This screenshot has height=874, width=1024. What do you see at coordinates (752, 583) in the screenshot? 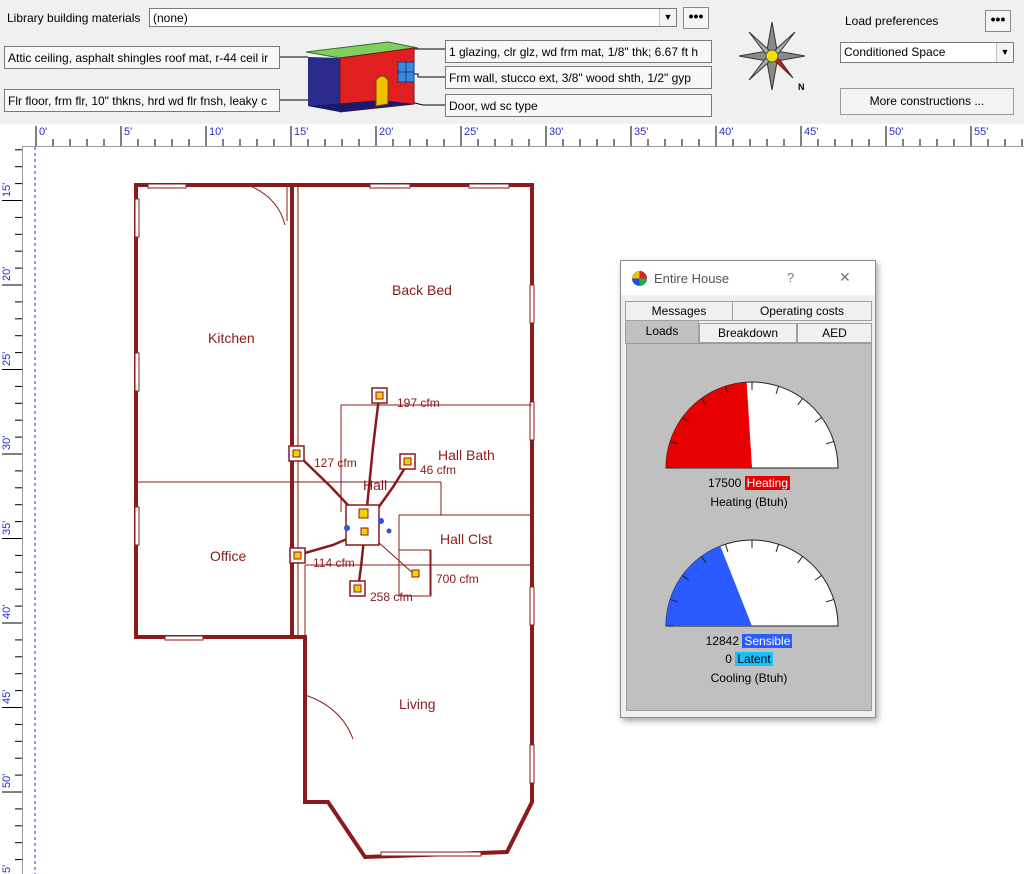
I see `cooling-gauge` at bounding box center [752, 583].